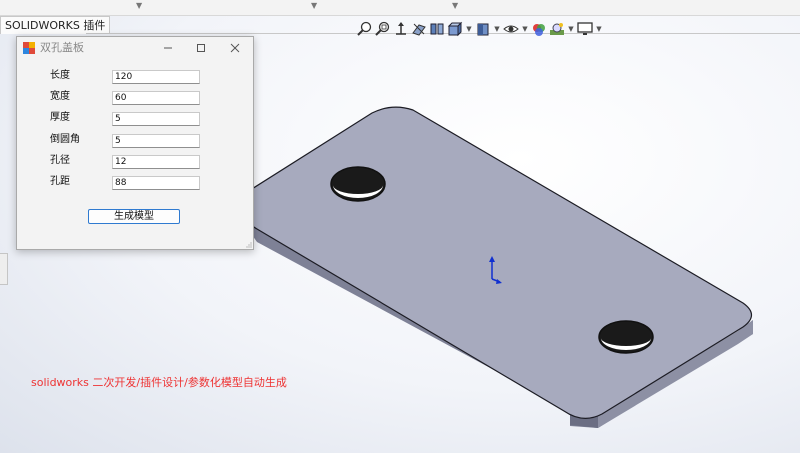 The height and width of the screenshot is (453, 800). Describe the element at coordinates (419, 29) in the screenshot. I see `section-view-icon` at that location.